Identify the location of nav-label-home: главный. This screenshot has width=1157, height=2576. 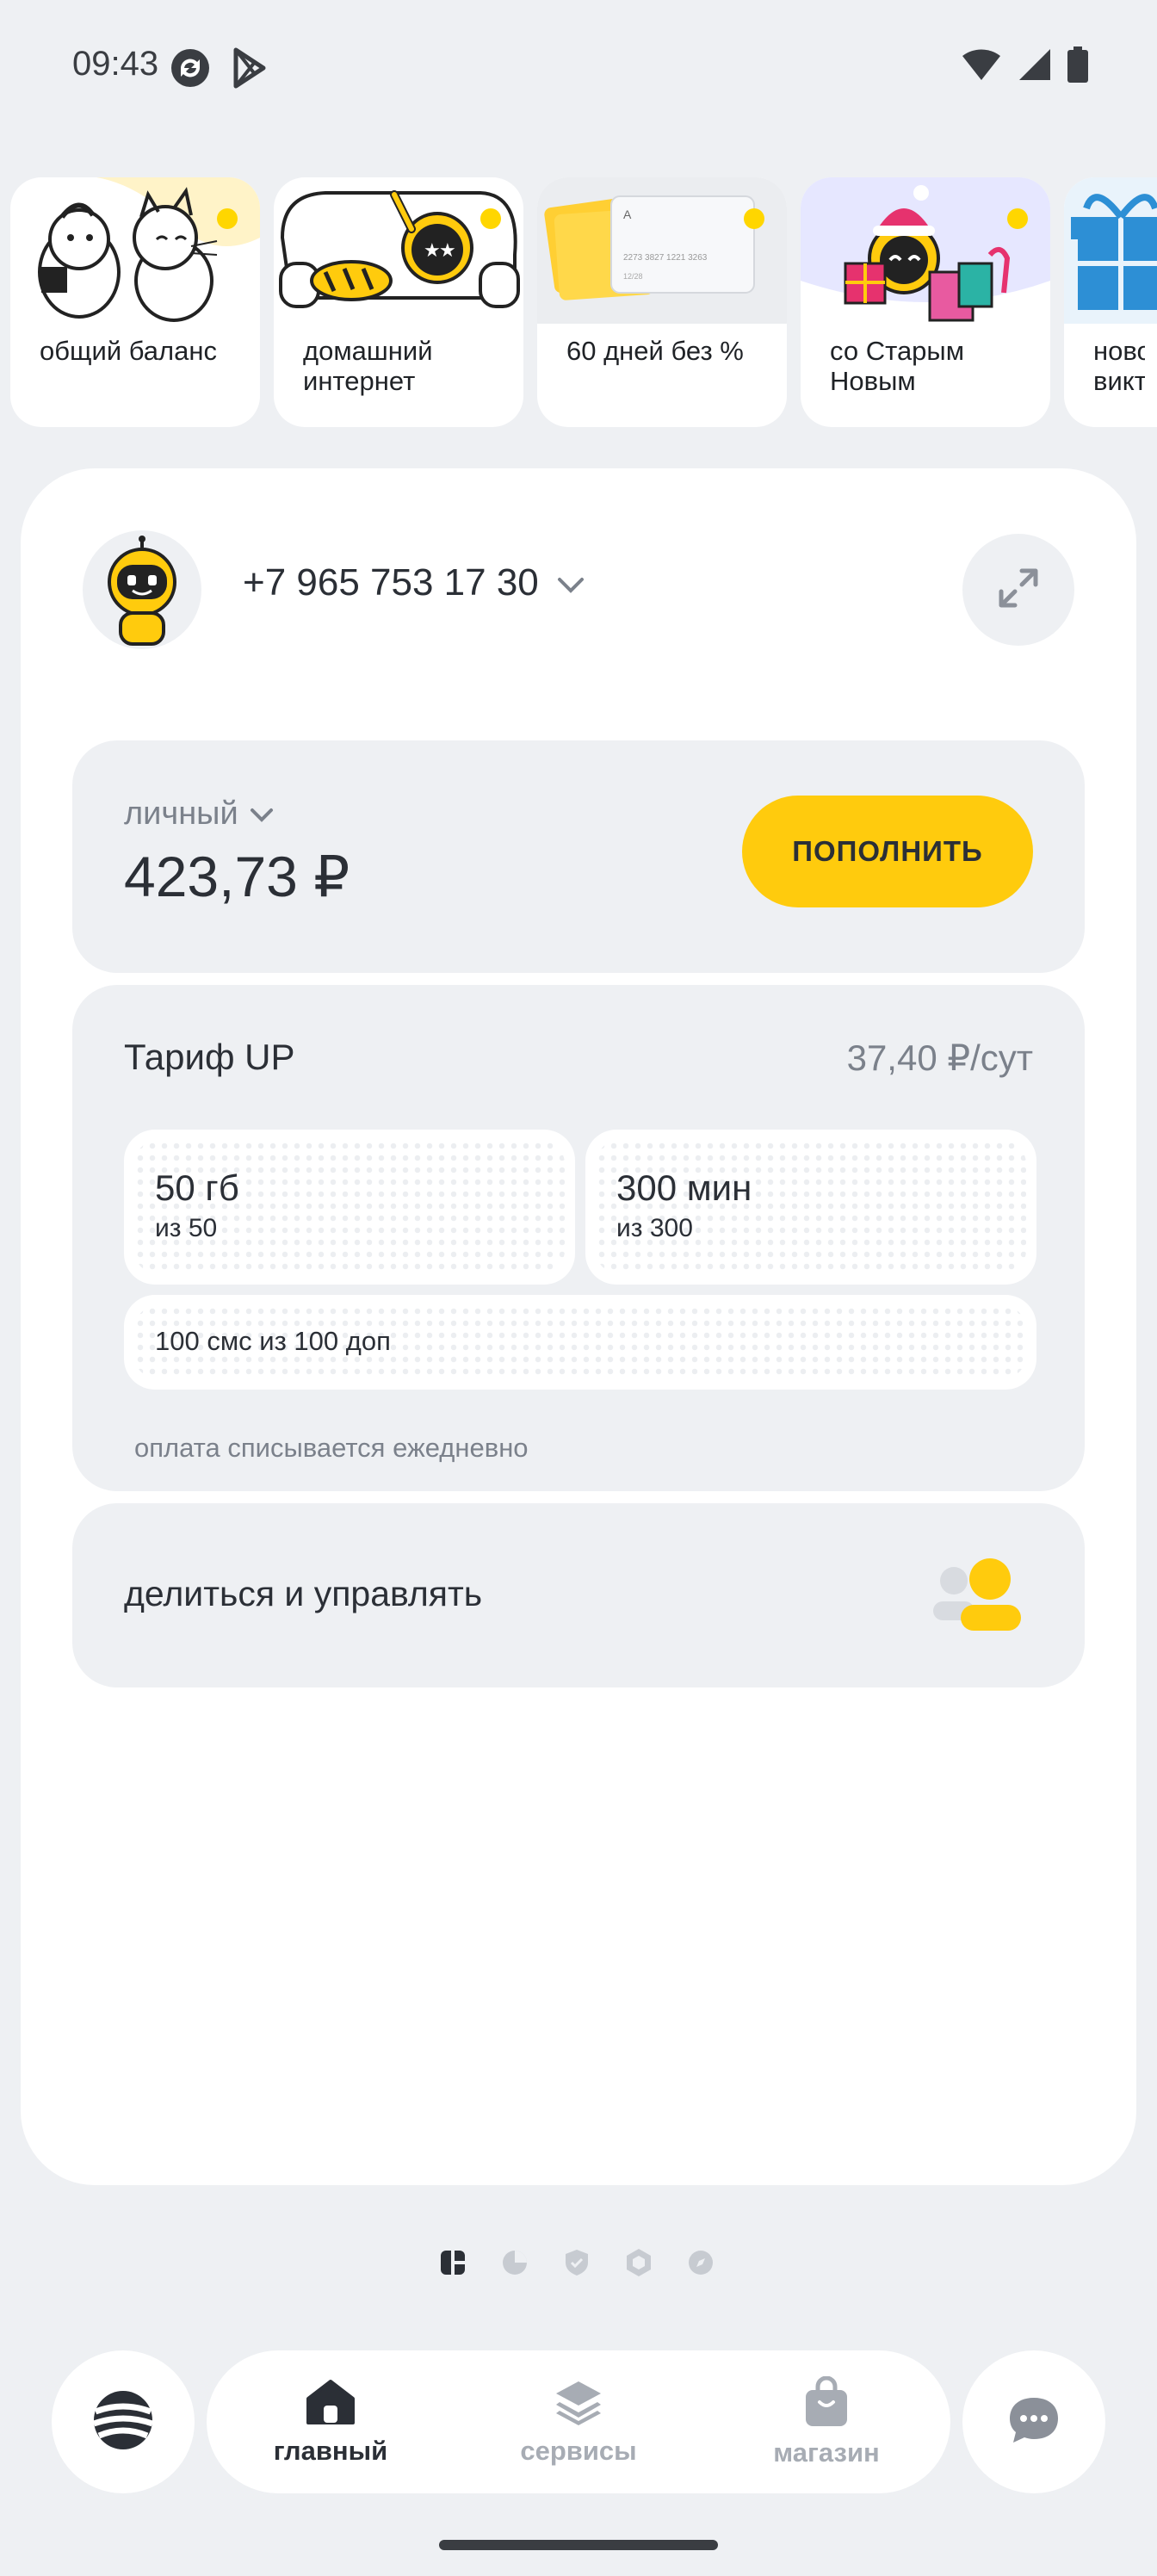
(330, 2450).